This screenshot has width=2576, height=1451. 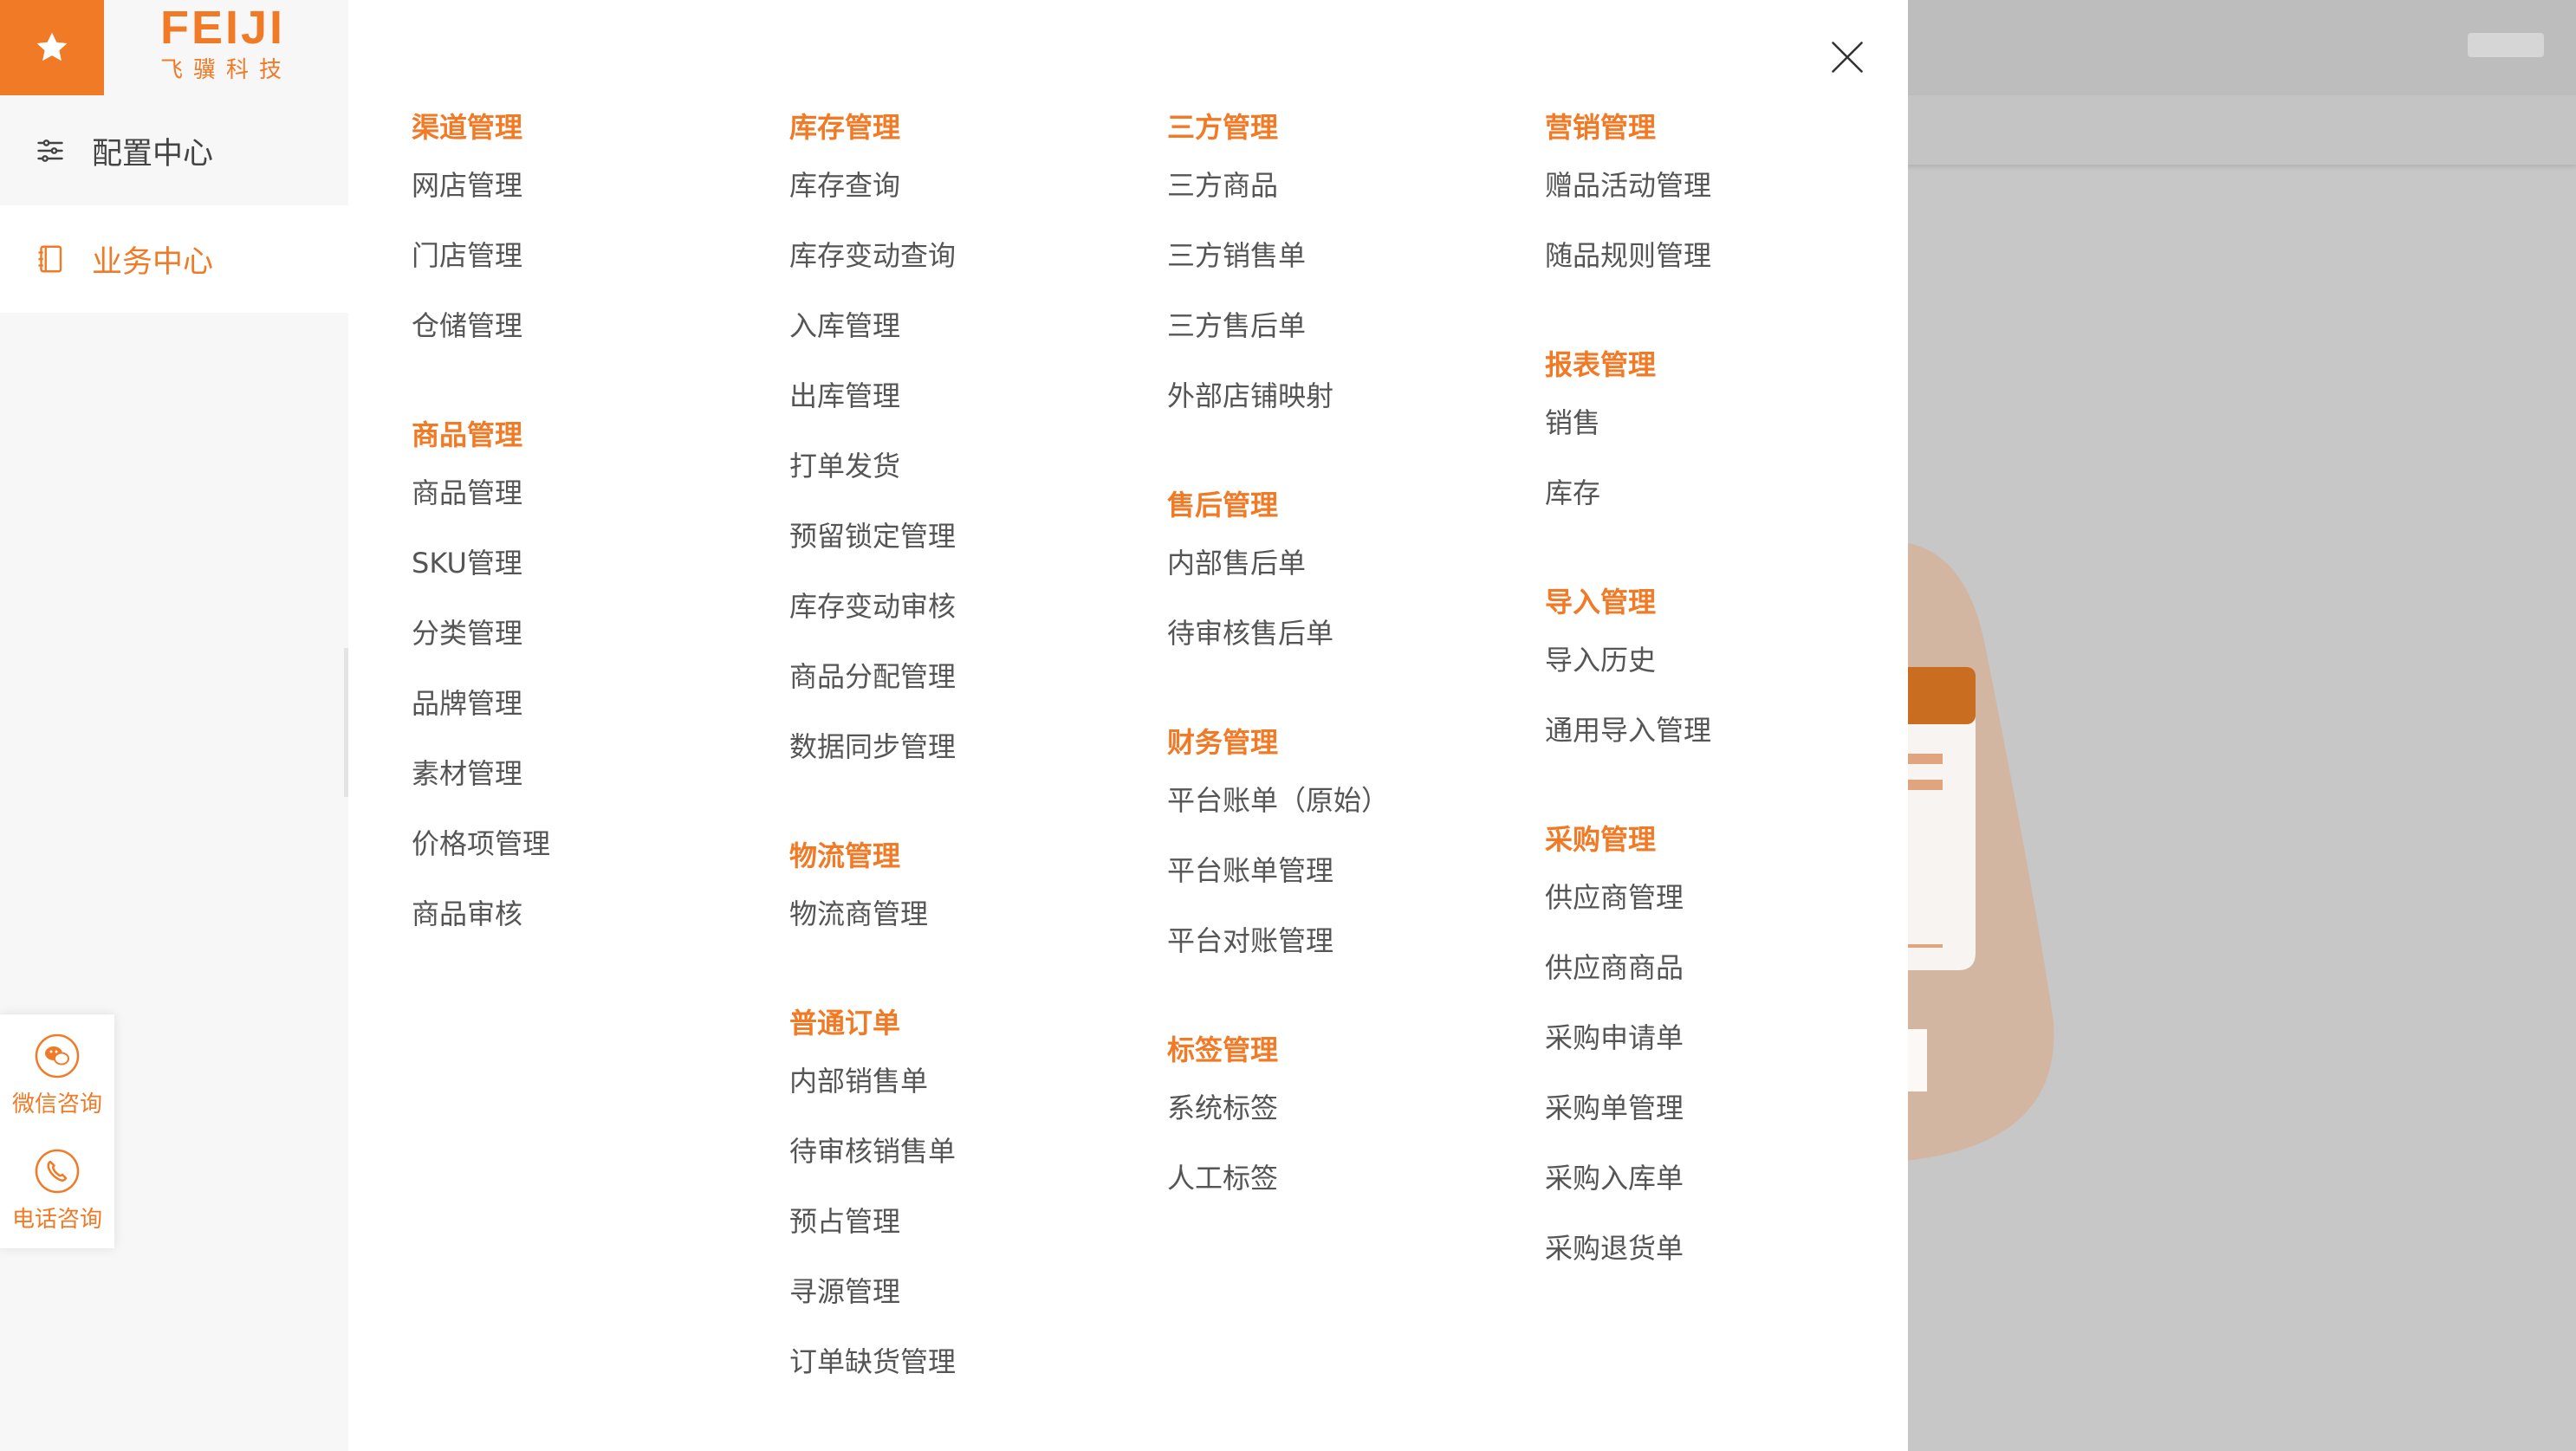 I want to click on sidebar-item-business-center: 业务中心, so click(x=174, y=259).